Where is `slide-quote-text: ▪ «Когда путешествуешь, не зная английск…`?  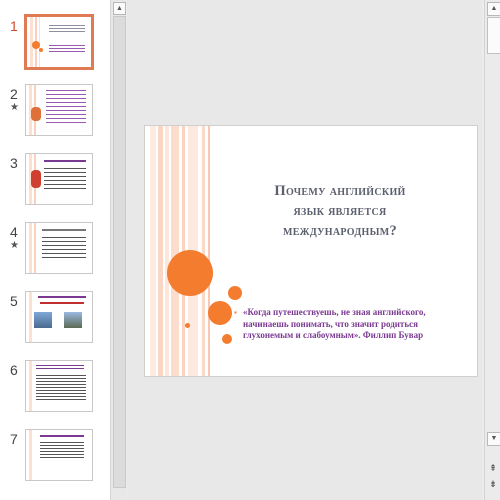
slide-quote-text: ▪ «Когда путешествуешь, не зная английск… is located at coordinates (343, 324).